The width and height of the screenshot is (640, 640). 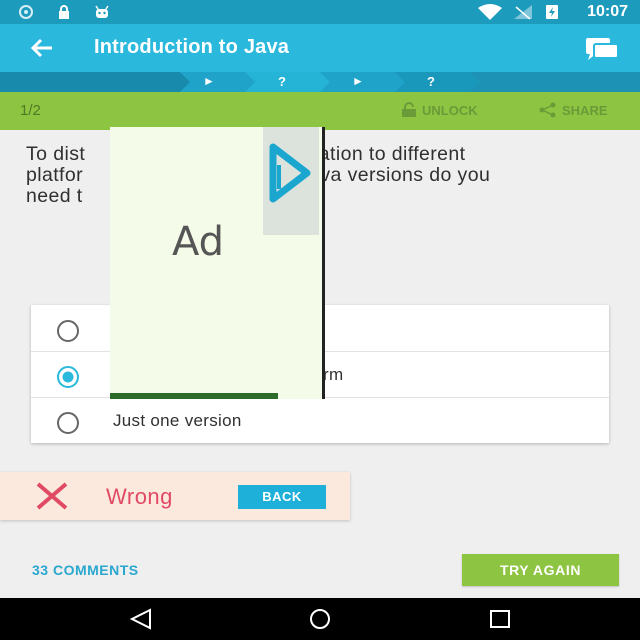 What do you see at coordinates (602, 48) in the screenshot?
I see `chat-icon` at bounding box center [602, 48].